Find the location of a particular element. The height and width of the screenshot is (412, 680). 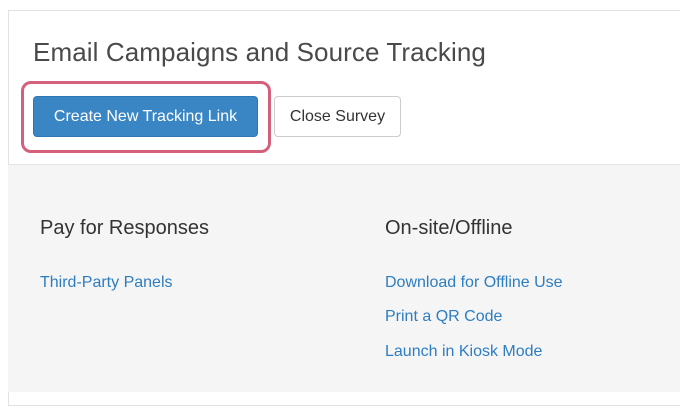

download-offline-link: Download for Offline Use is located at coordinates (474, 283).